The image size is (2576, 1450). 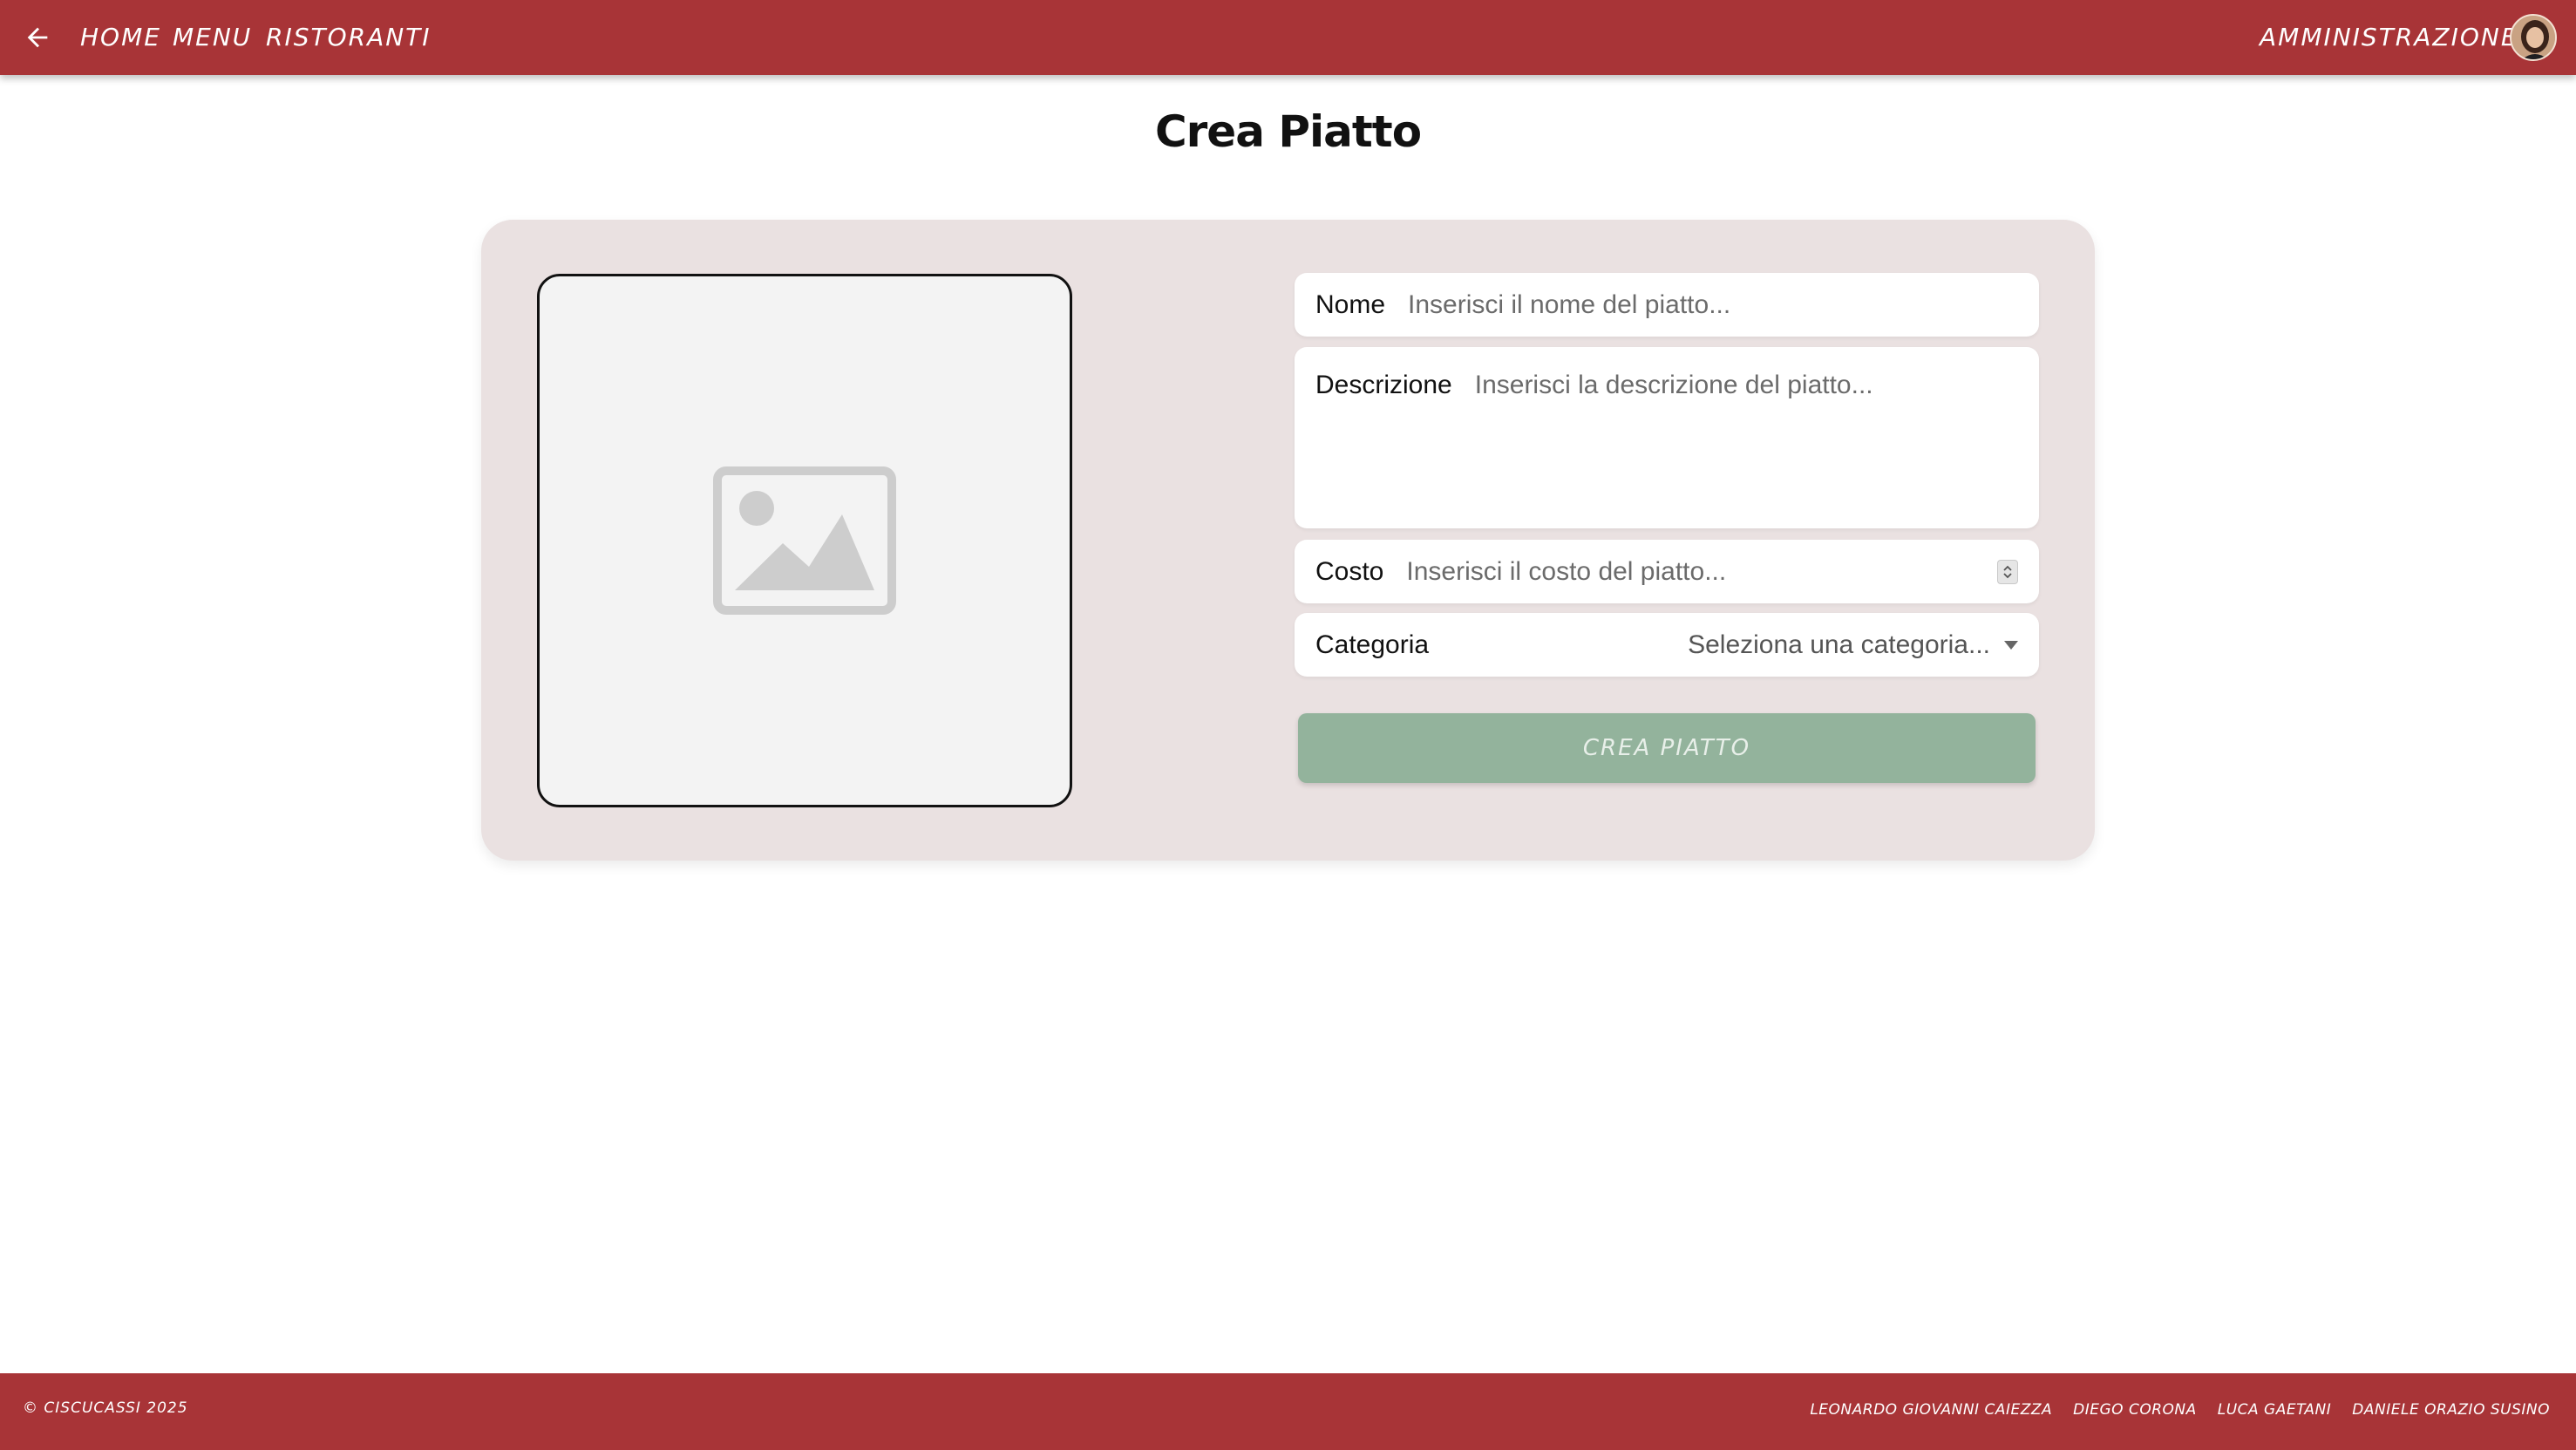 I want to click on descrizione-field: Descrizione, so click(x=1667, y=437).